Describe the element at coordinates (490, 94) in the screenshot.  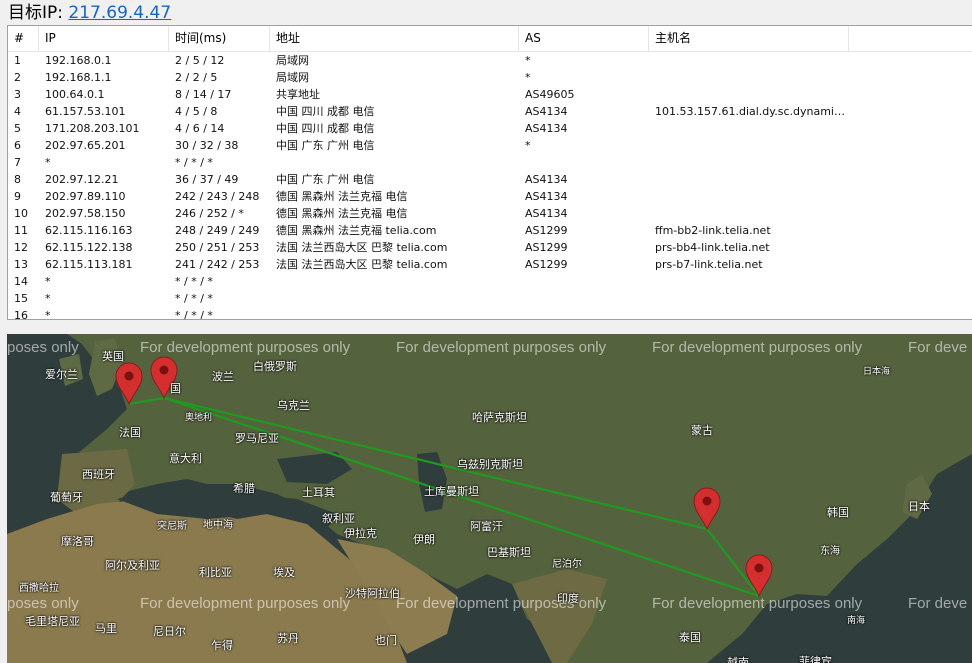
I see `table-row: 3 100.64.0.1 8 / 14 / 17 共享地址 AS49605` at that location.